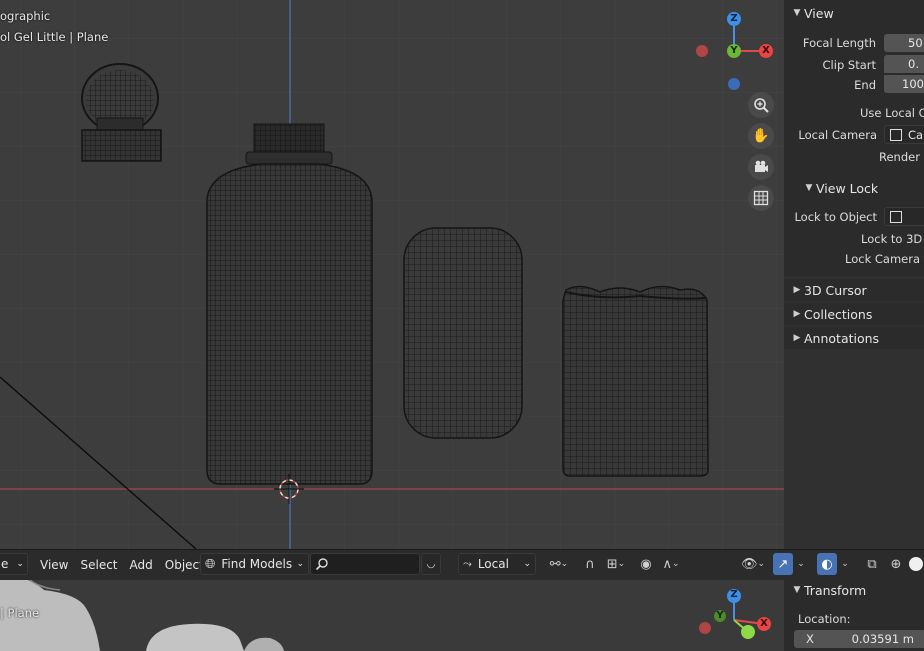  I want to click on location-x-label: X, so click(810, 639).